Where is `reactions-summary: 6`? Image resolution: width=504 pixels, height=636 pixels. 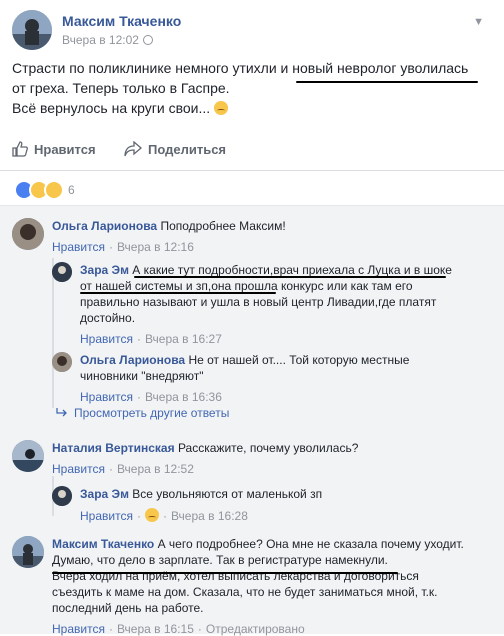
reactions-summary: 6 is located at coordinates (44, 190).